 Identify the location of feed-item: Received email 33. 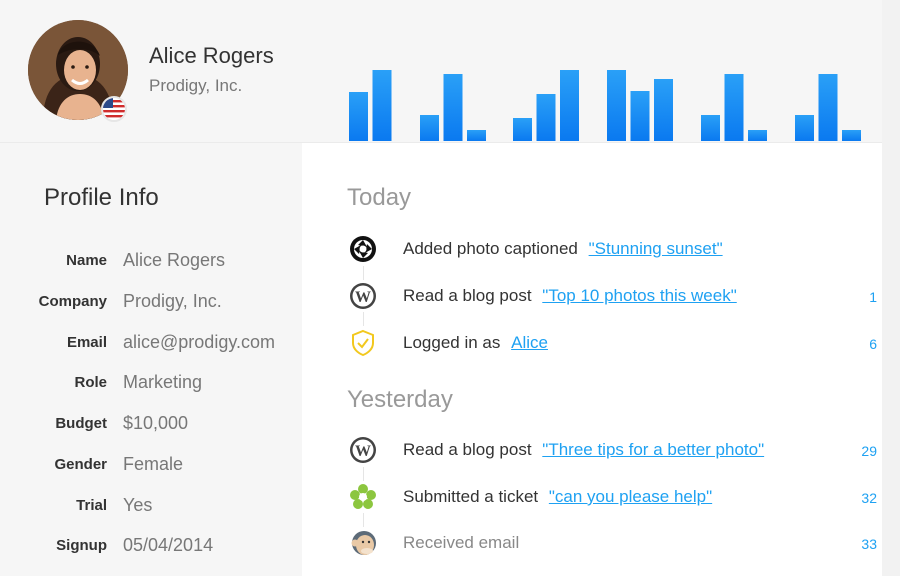
(614, 543).